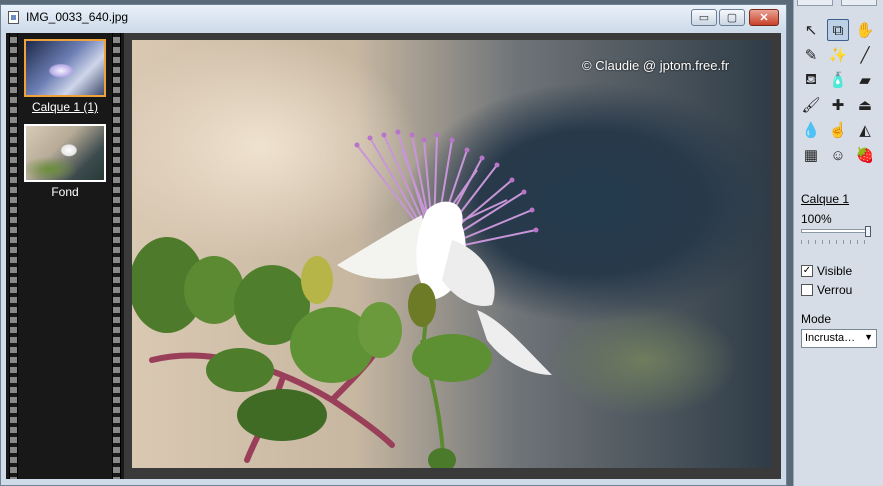  Describe the element at coordinates (77, 17) in the screenshot. I see `window-title: IMG_0033_640.jpg` at that location.